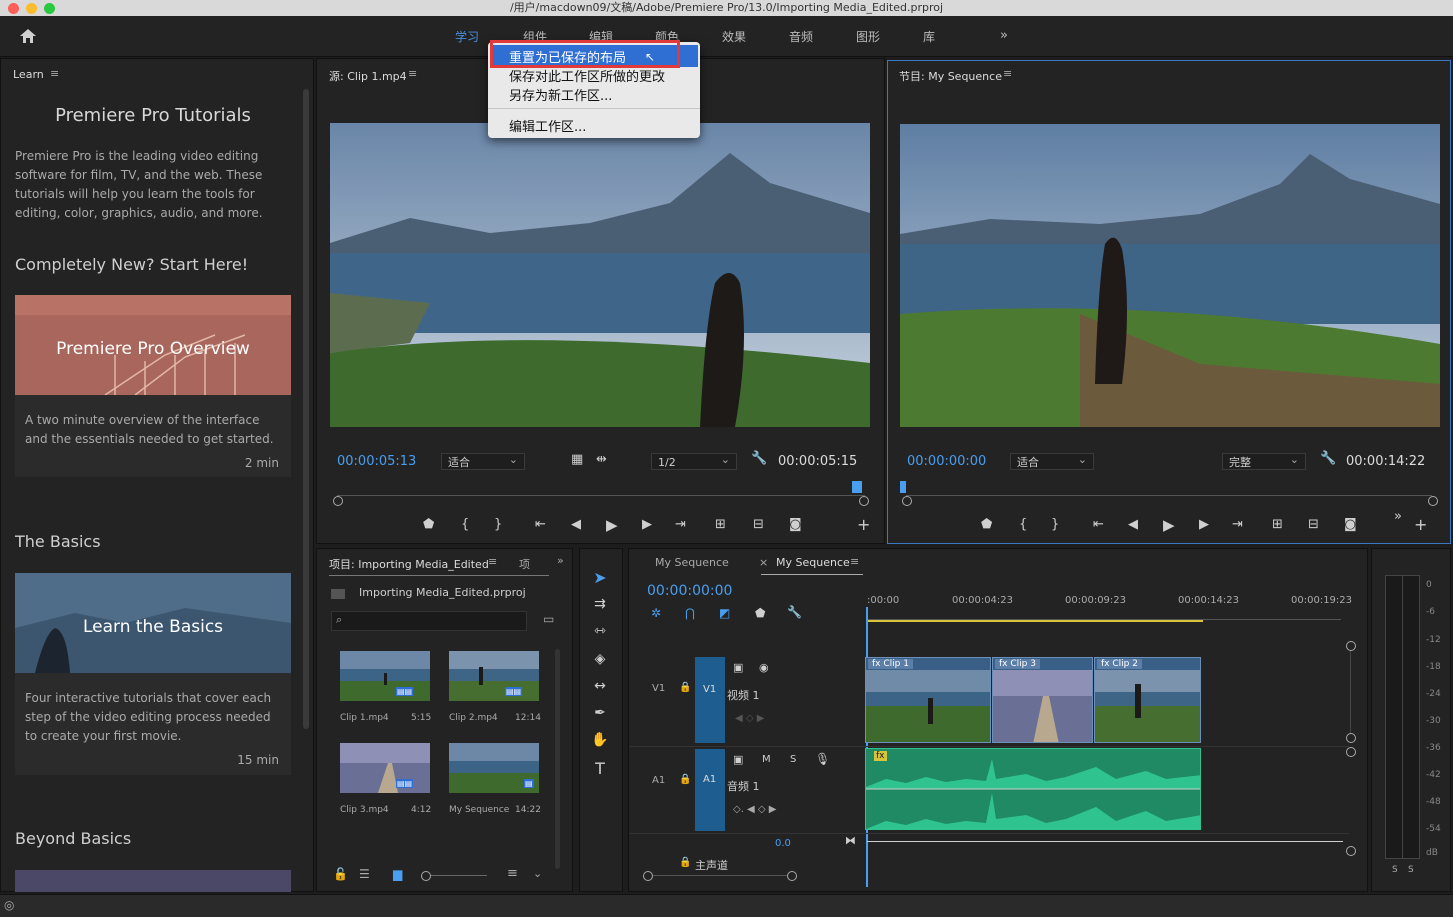  What do you see at coordinates (658, 688) in the screenshot?
I see `v1-source-label: V1` at bounding box center [658, 688].